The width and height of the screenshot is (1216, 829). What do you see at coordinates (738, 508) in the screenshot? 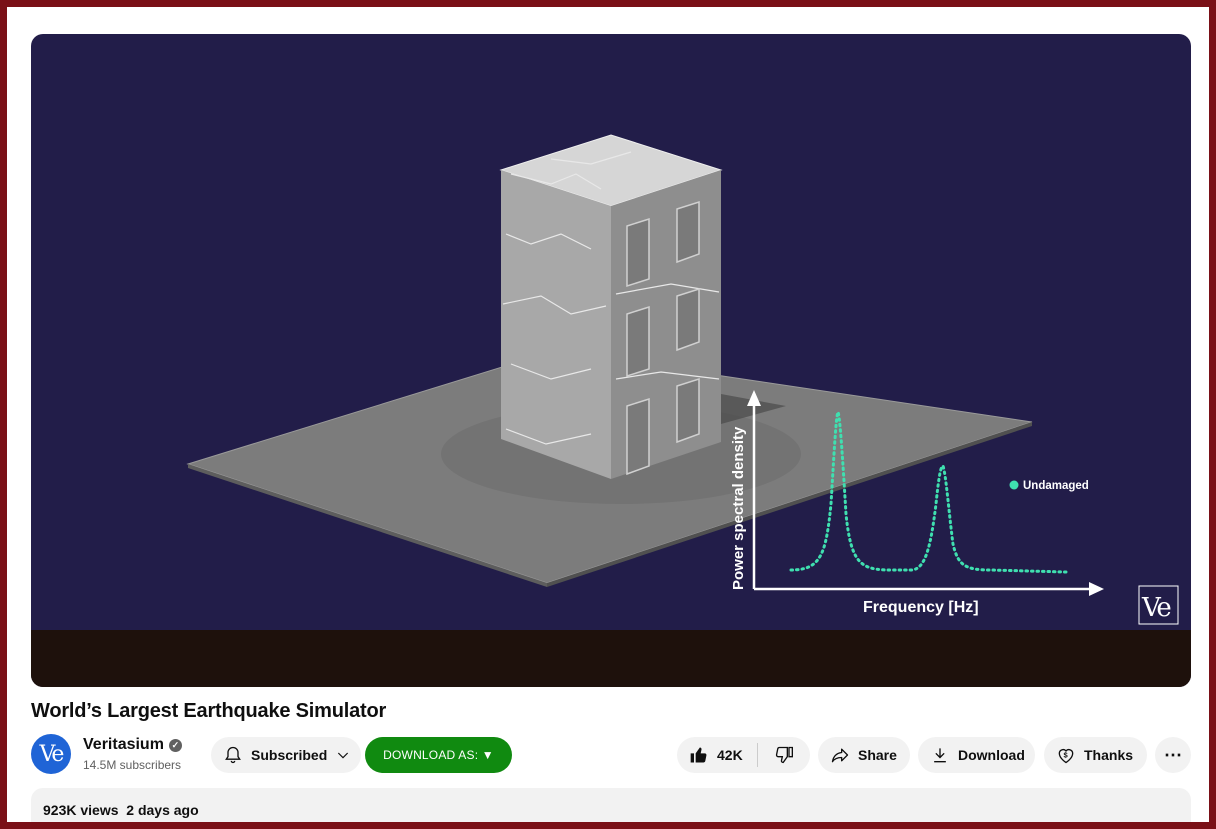
I see `y-axis-label: Power spectral density` at bounding box center [738, 508].